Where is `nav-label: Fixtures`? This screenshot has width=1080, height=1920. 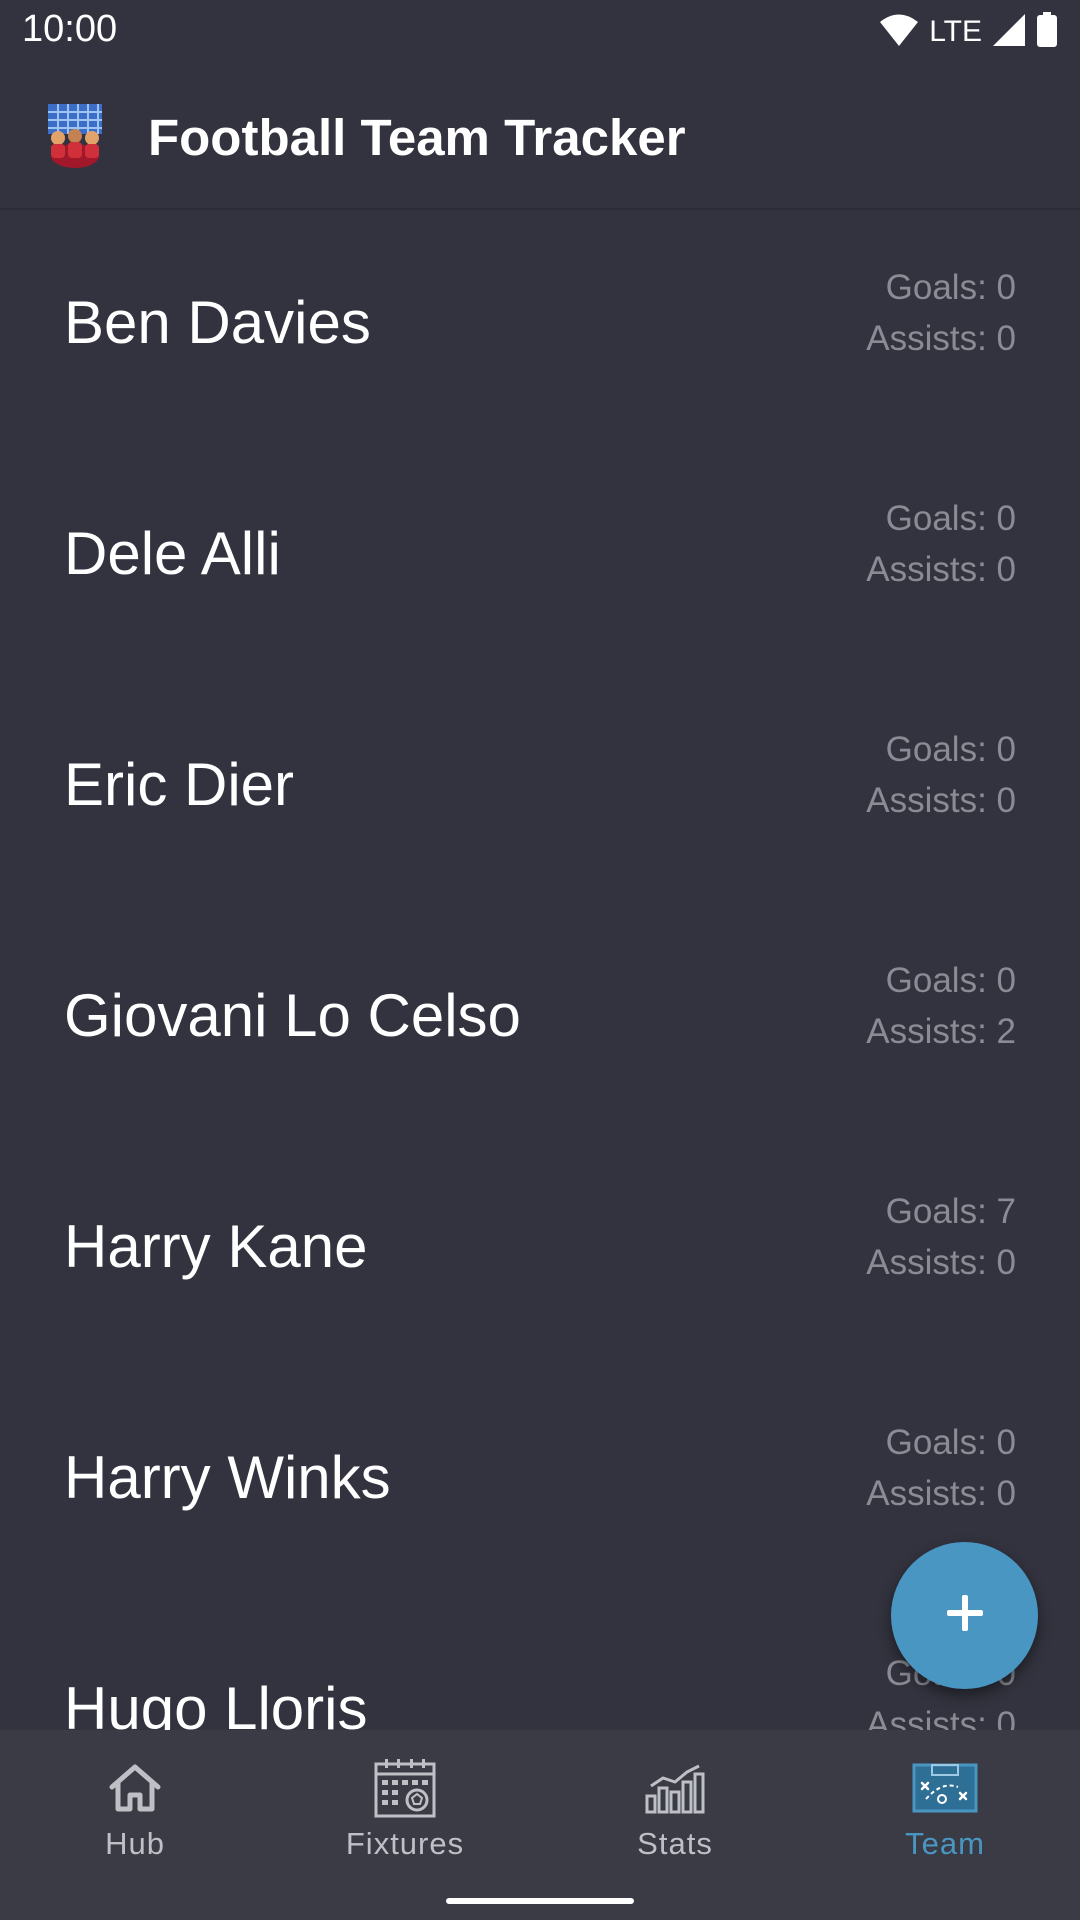 nav-label: Fixtures is located at coordinates (405, 1843).